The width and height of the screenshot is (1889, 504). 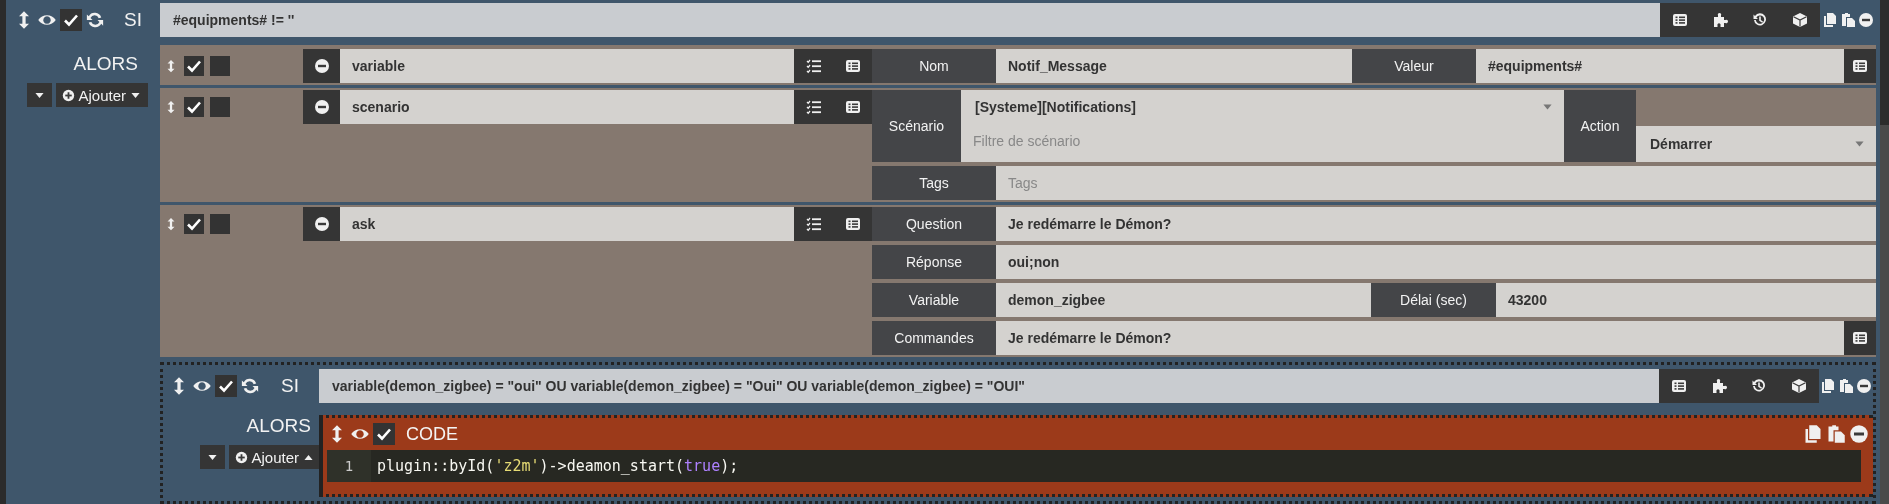 What do you see at coordinates (1094, 466) in the screenshot?
I see `code-editor: 1 plugin::byId('z2m')->deamon_start(true);` at bounding box center [1094, 466].